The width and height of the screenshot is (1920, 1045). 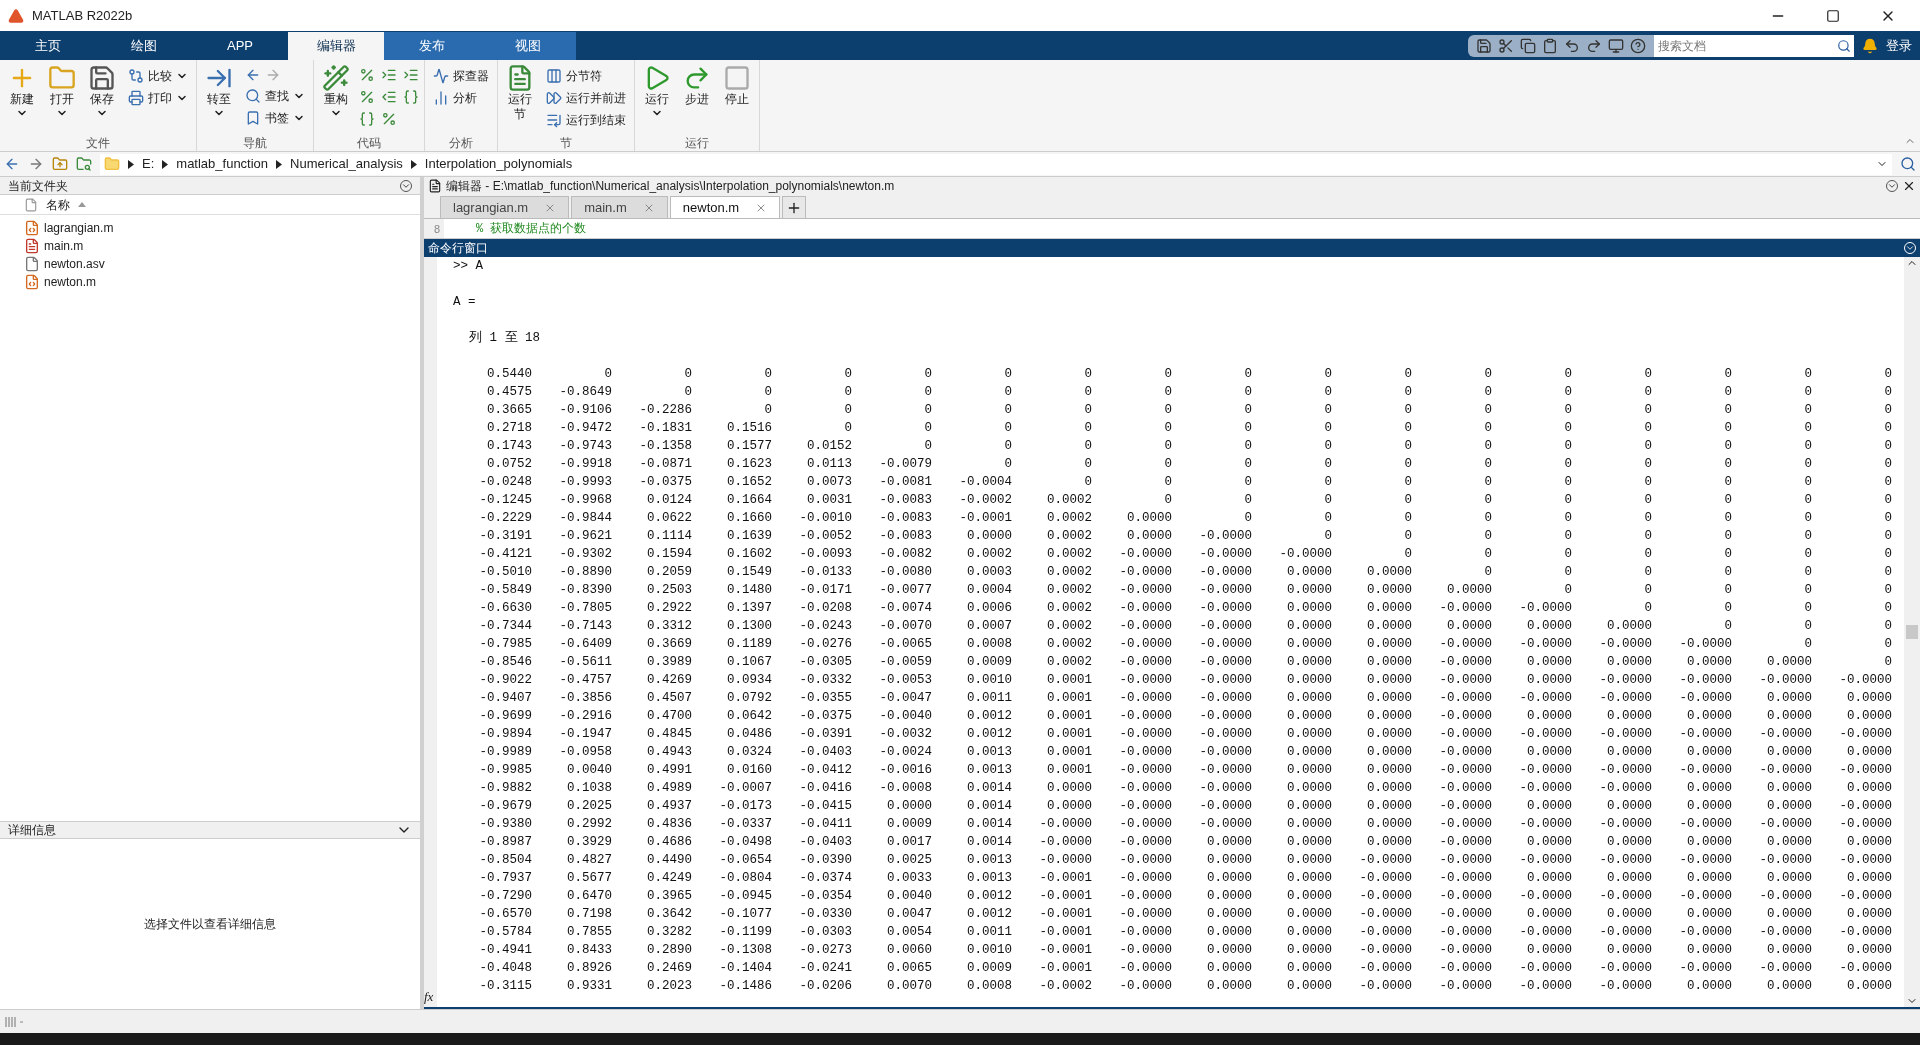 What do you see at coordinates (60, 164) in the screenshot?
I see `folder-up-icon` at bounding box center [60, 164].